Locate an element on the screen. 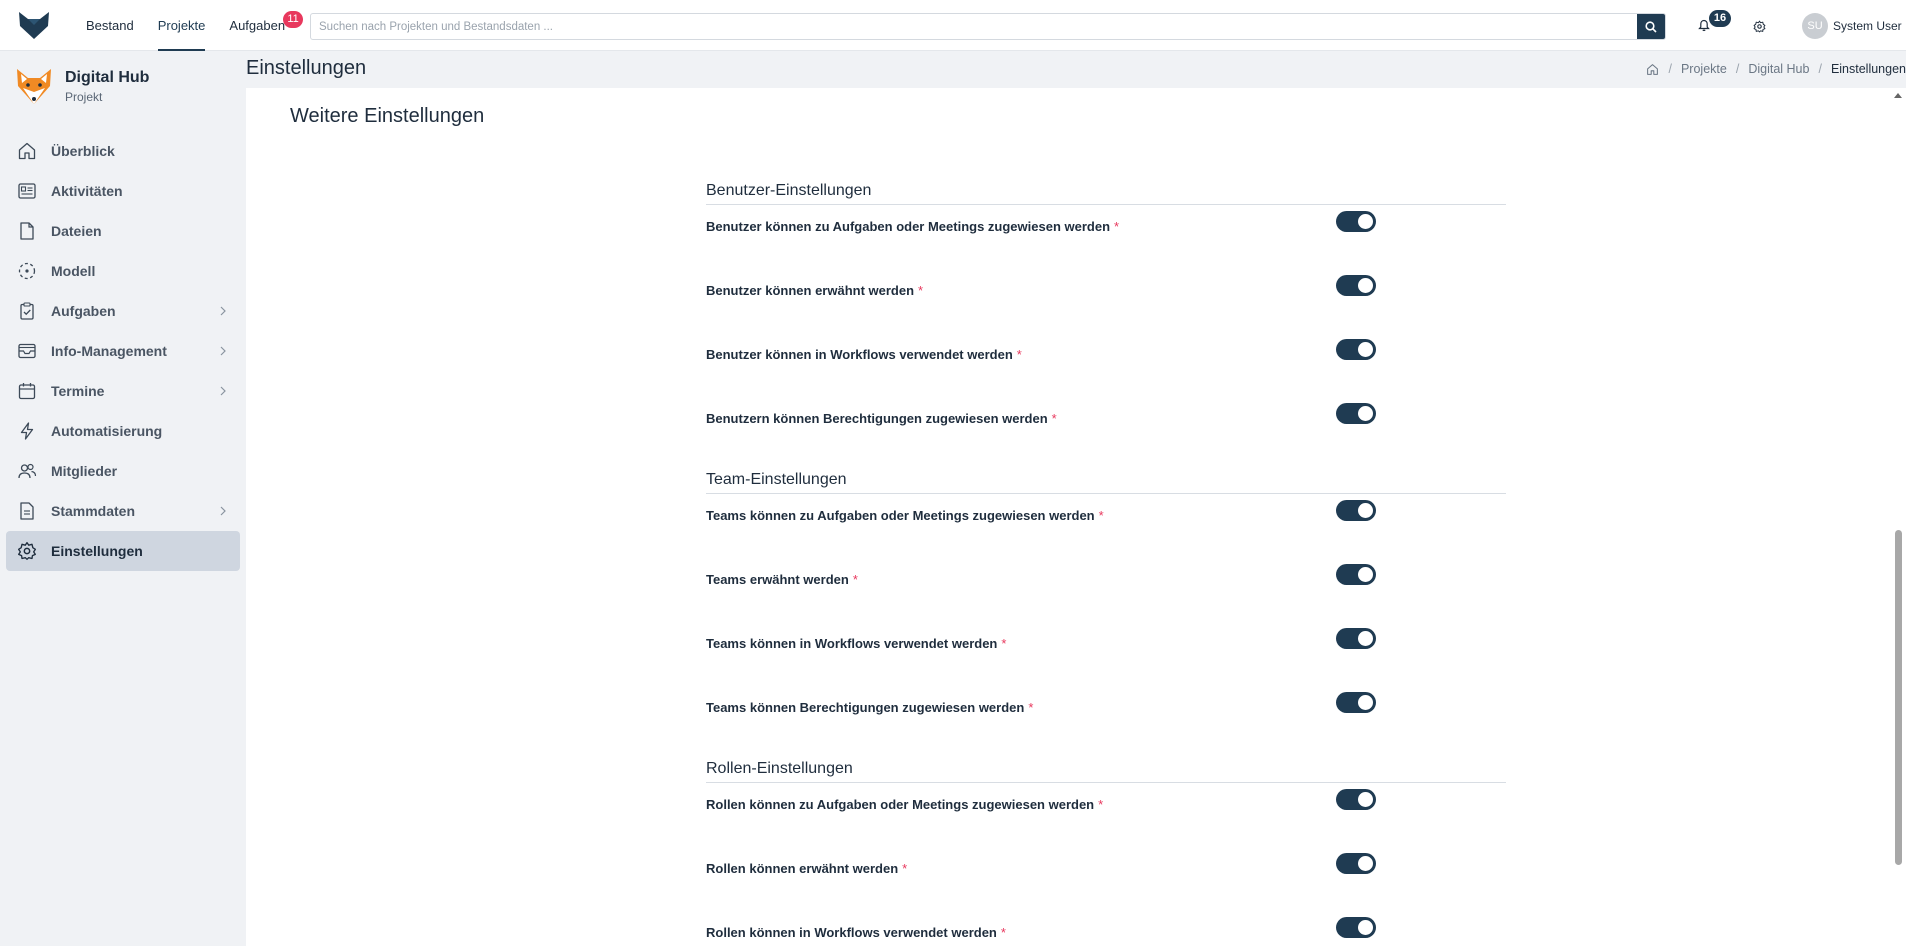  setting-label: Rollen können erwähnt werden * is located at coordinates (806, 868).